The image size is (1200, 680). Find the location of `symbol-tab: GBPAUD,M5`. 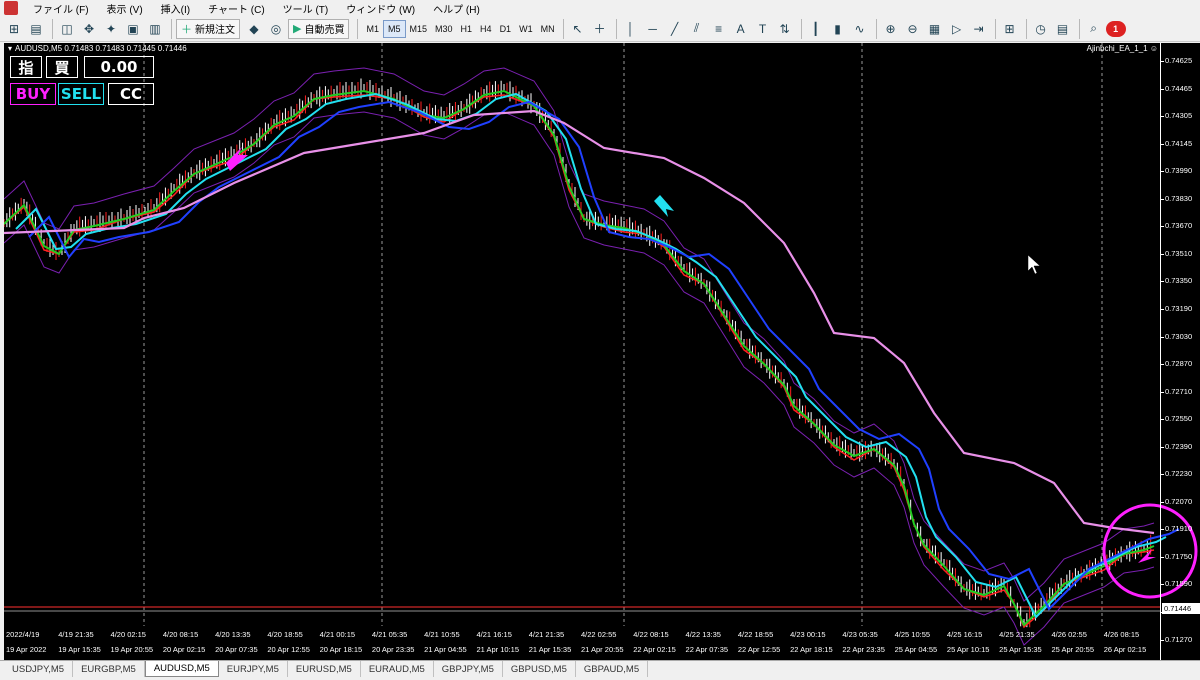

symbol-tab: GBPAUD,M5 is located at coordinates (612, 669).